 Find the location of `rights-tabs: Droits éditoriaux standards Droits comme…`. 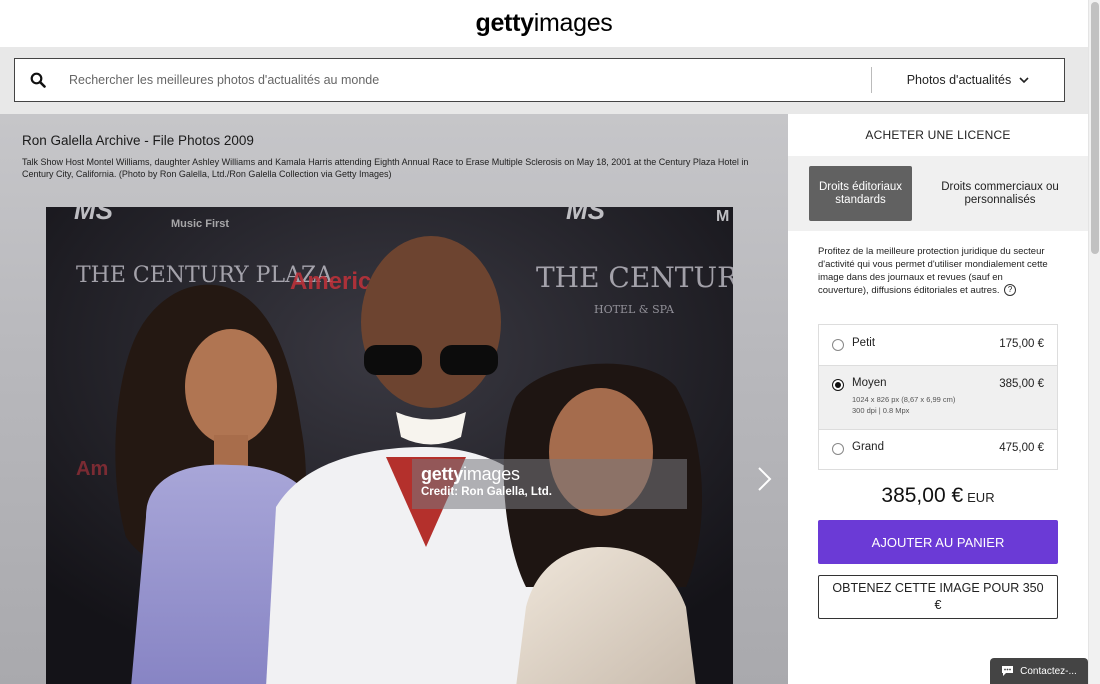

rights-tabs: Droits éditoriaux standards Droits comme… is located at coordinates (938, 193).